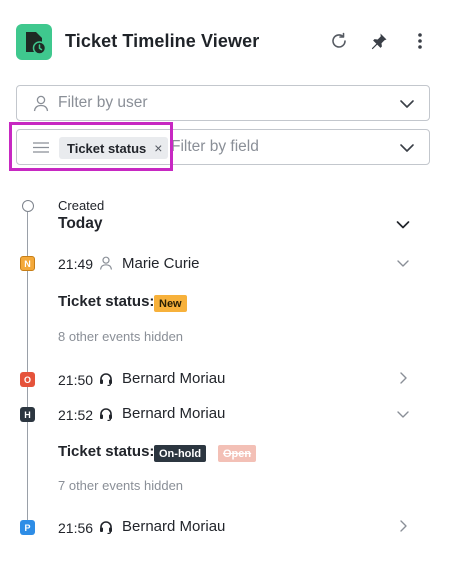 The width and height of the screenshot is (451, 568). I want to click on timeline-start-dot, so click(28, 206).